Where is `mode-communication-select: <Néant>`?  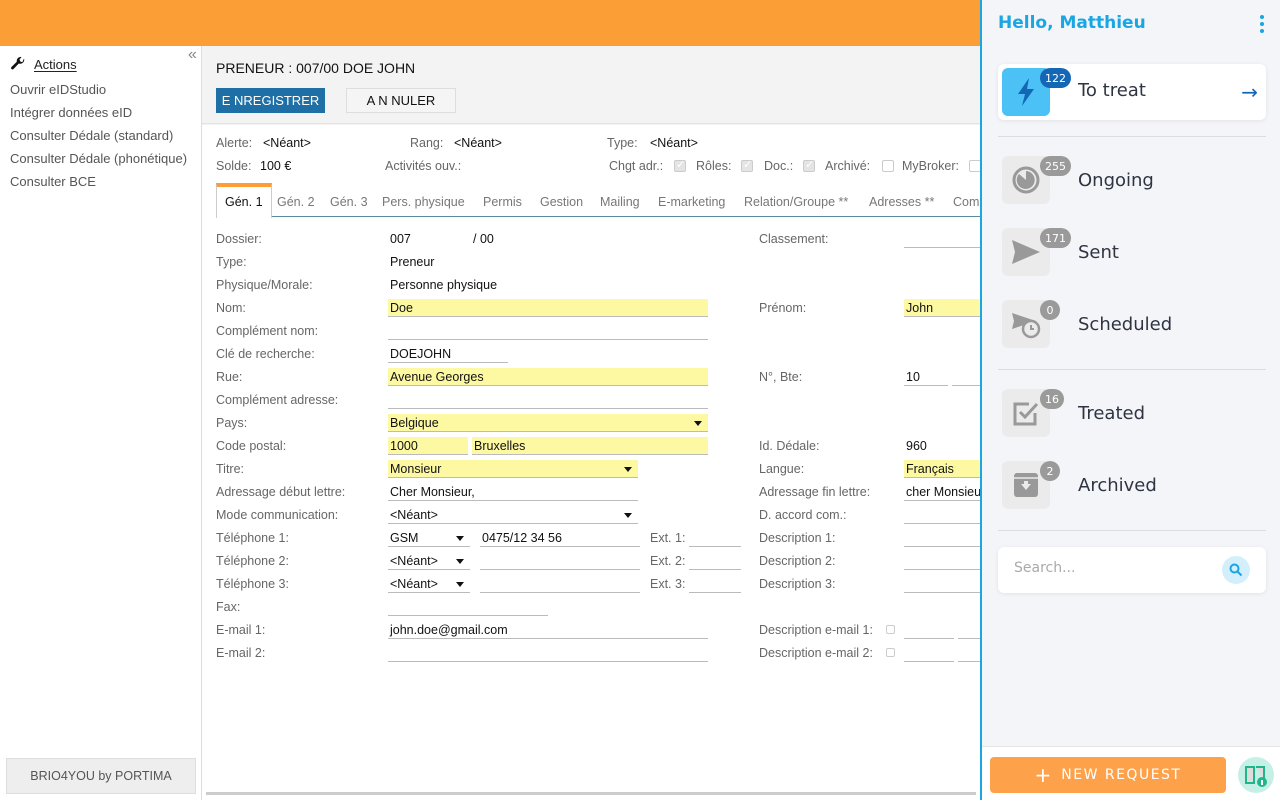
mode-communication-select: <Néant> is located at coordinates (513, 515).